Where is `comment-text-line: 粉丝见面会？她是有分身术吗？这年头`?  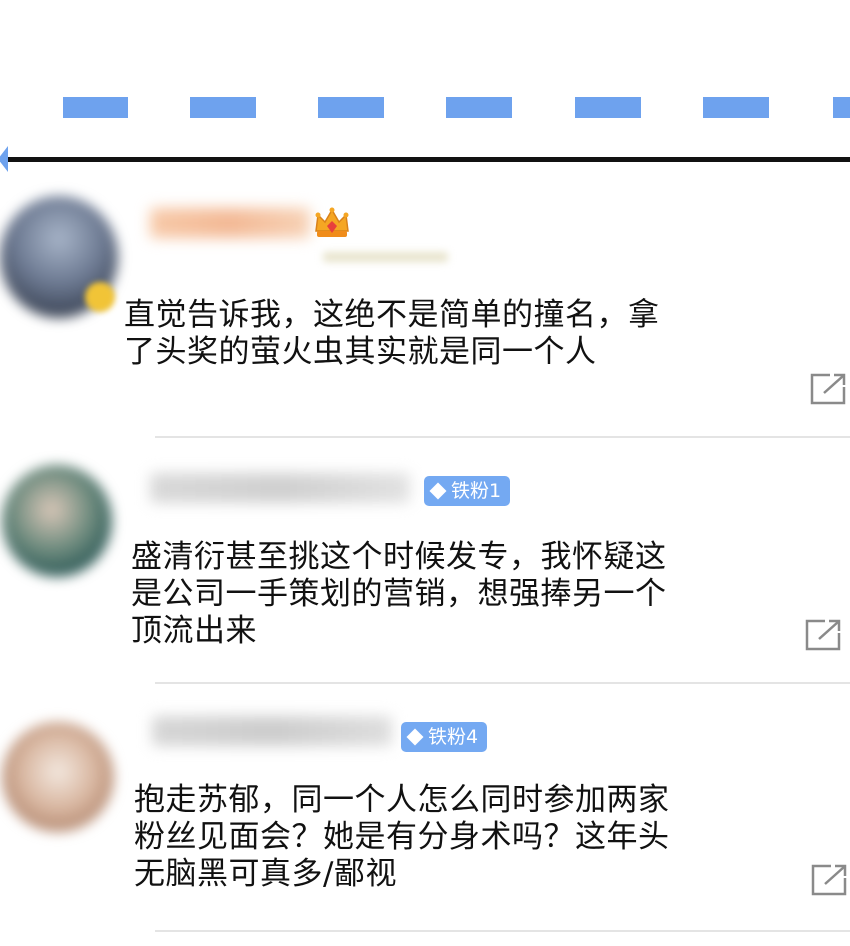
comment-text-line: 粉丝见面会？她是有分身术吗？这年头 is located at coordinates (402, 837).